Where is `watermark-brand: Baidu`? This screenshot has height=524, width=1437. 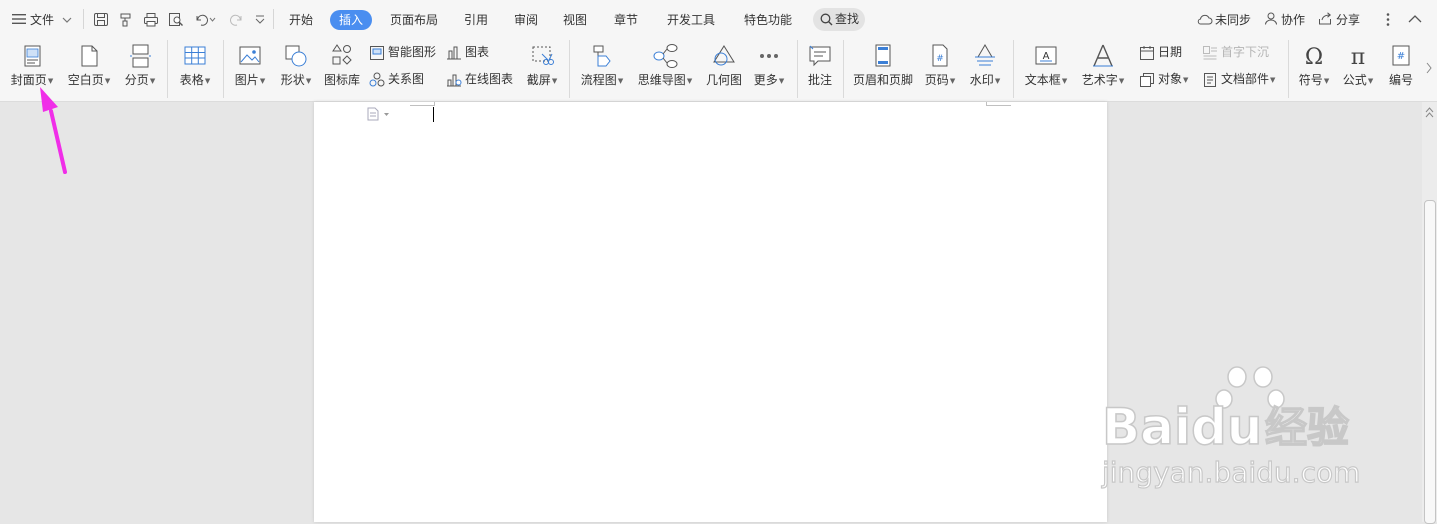
watermark-brand: Baidu is located at coordinates (1182, 427).